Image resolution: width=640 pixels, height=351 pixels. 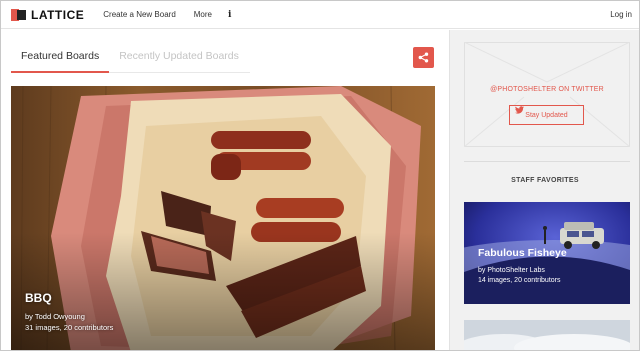 What do you see at coordinates (320, 15) in the screenshot?
I see `top-nav: LATTICE Create a New Board More i Log in` at bounding box center [320, 15].